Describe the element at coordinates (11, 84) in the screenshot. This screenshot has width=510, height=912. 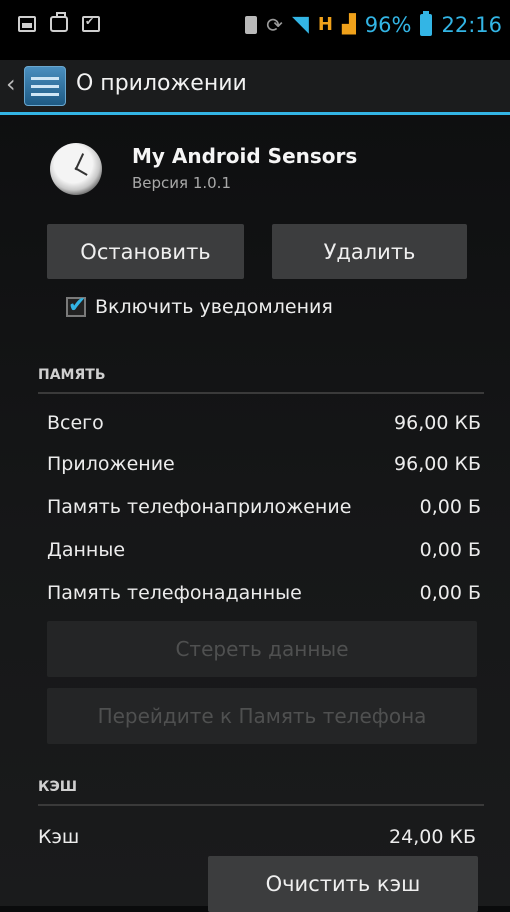
I see `back-chevron-icon: ‹` at that location.